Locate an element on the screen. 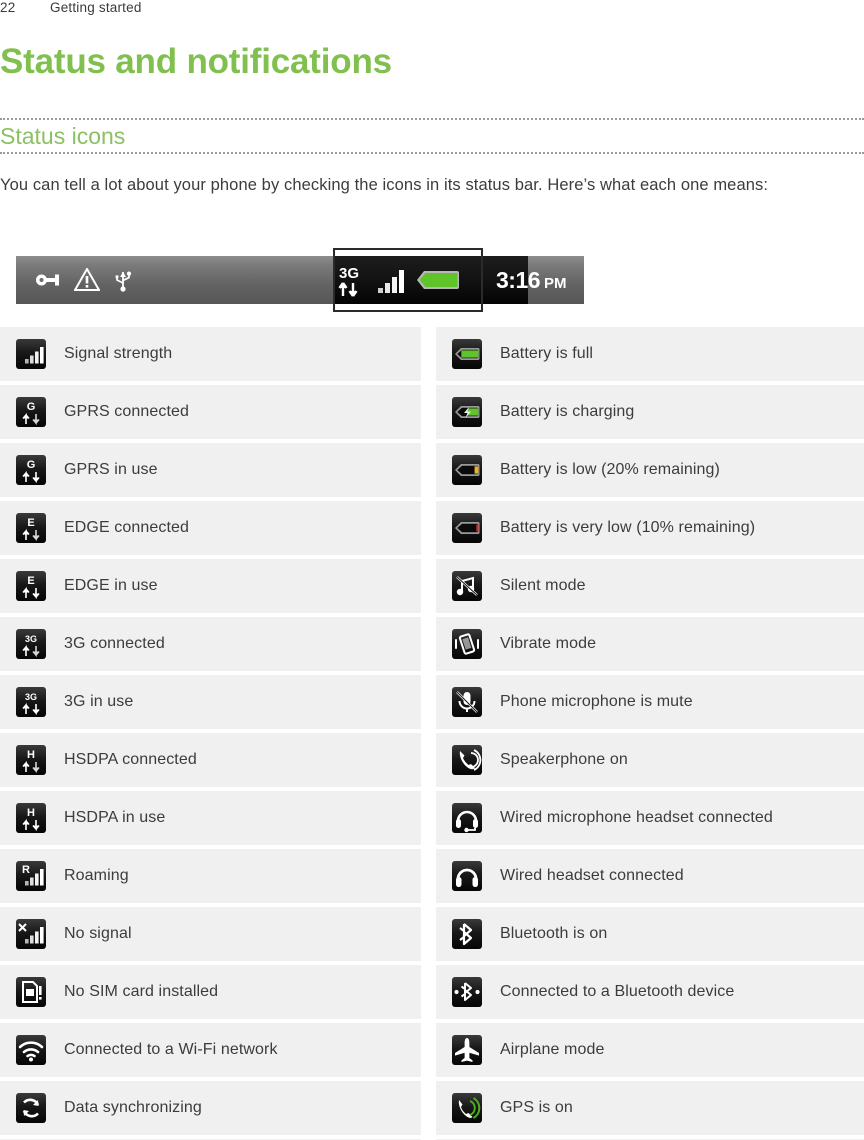 This screenshot has height=1140, width=864. status-icons-highlight-box is located at coordinates (408, 280).